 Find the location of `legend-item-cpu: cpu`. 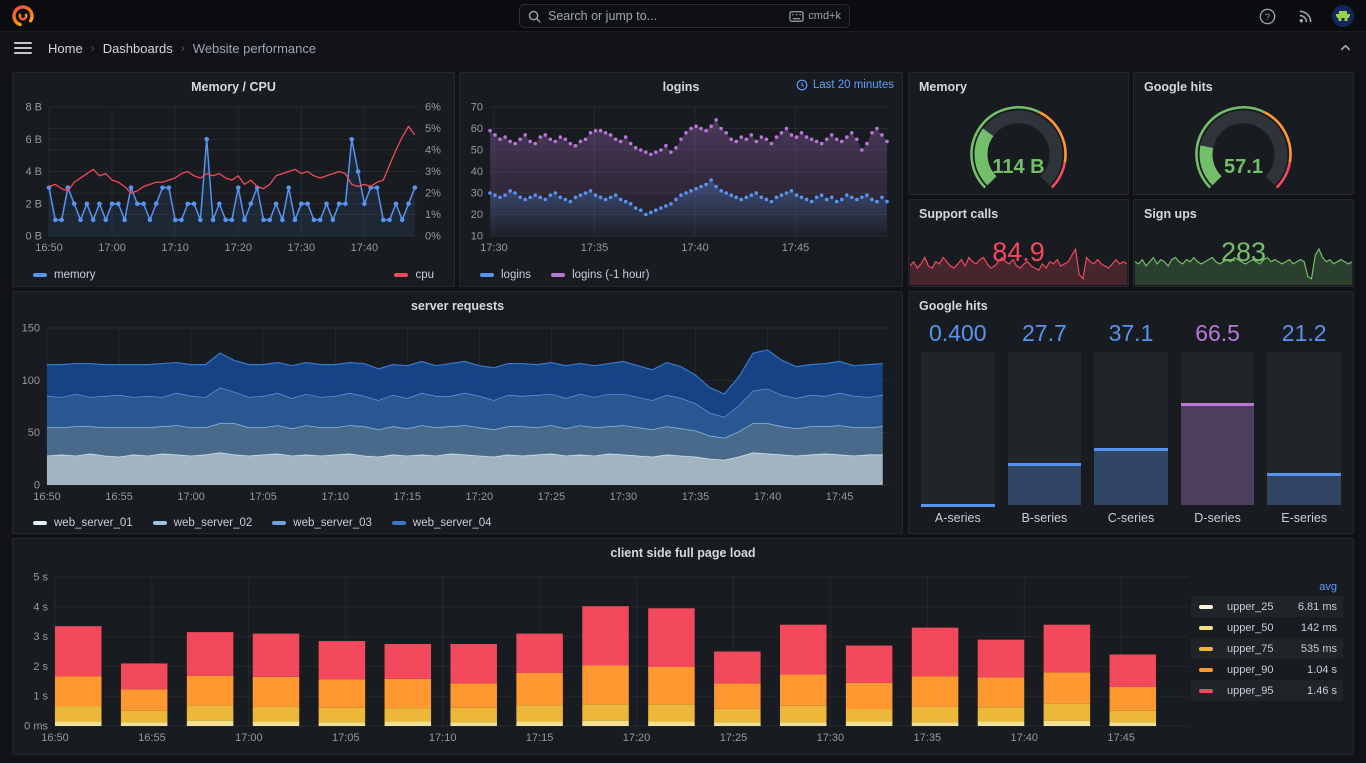

legend-item-cpu: cpu is located at coordinates (414, 275).